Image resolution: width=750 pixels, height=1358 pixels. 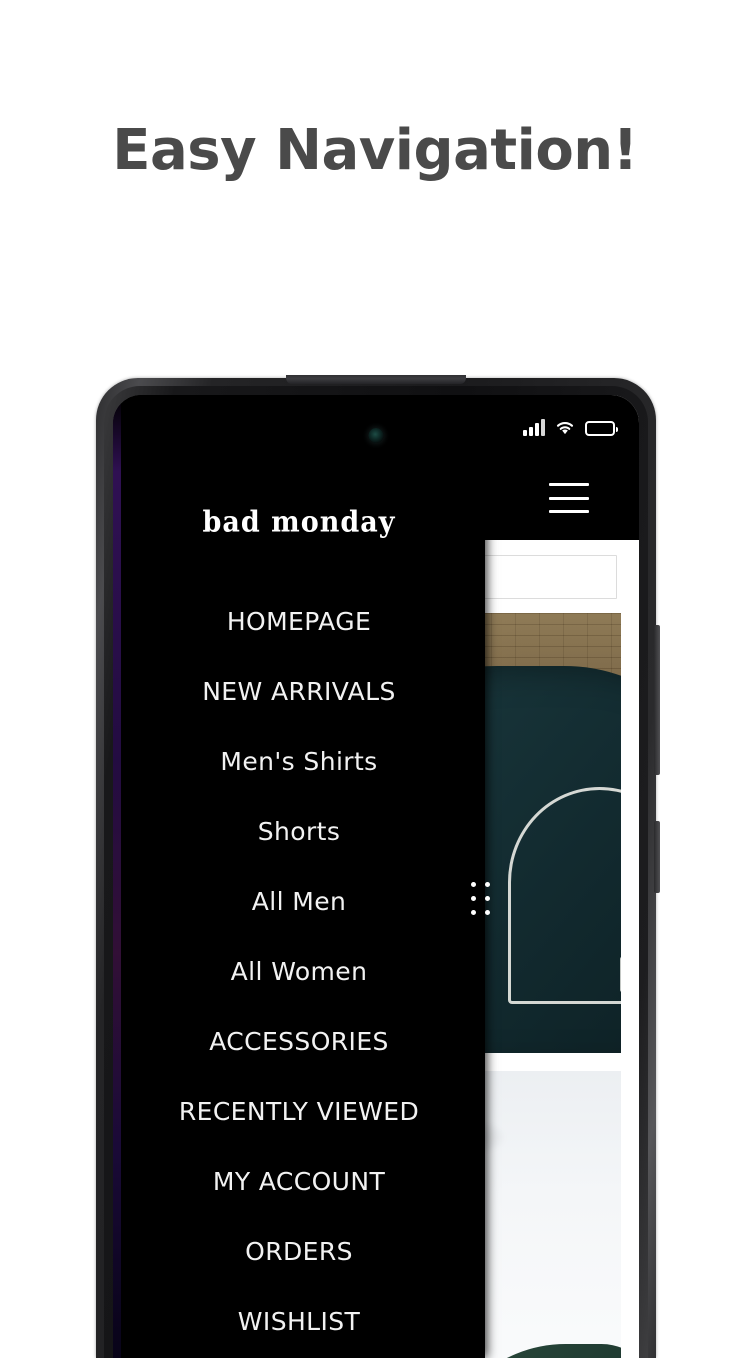 What do you see at coordinates (375, 150) in the screenshot?
I see `page-title: Easy Navigation!` at bounding box center [375, 150].